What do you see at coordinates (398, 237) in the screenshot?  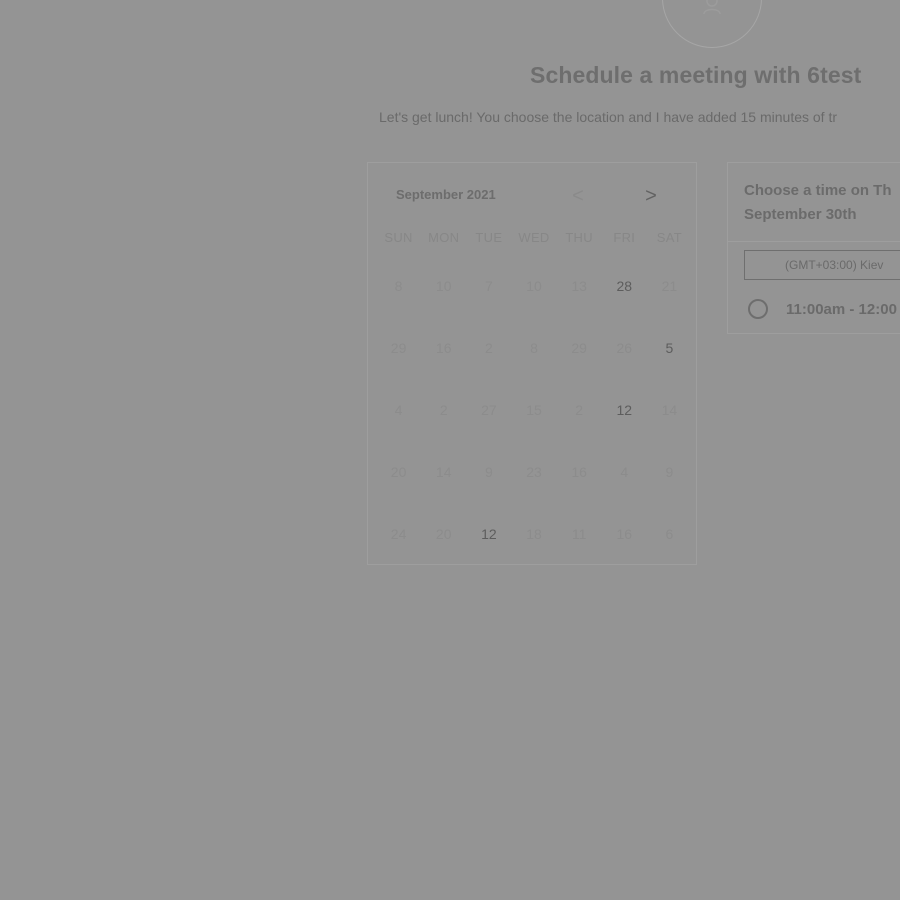 I see `weekday-label: SUN` at bounding box center [398, 237].